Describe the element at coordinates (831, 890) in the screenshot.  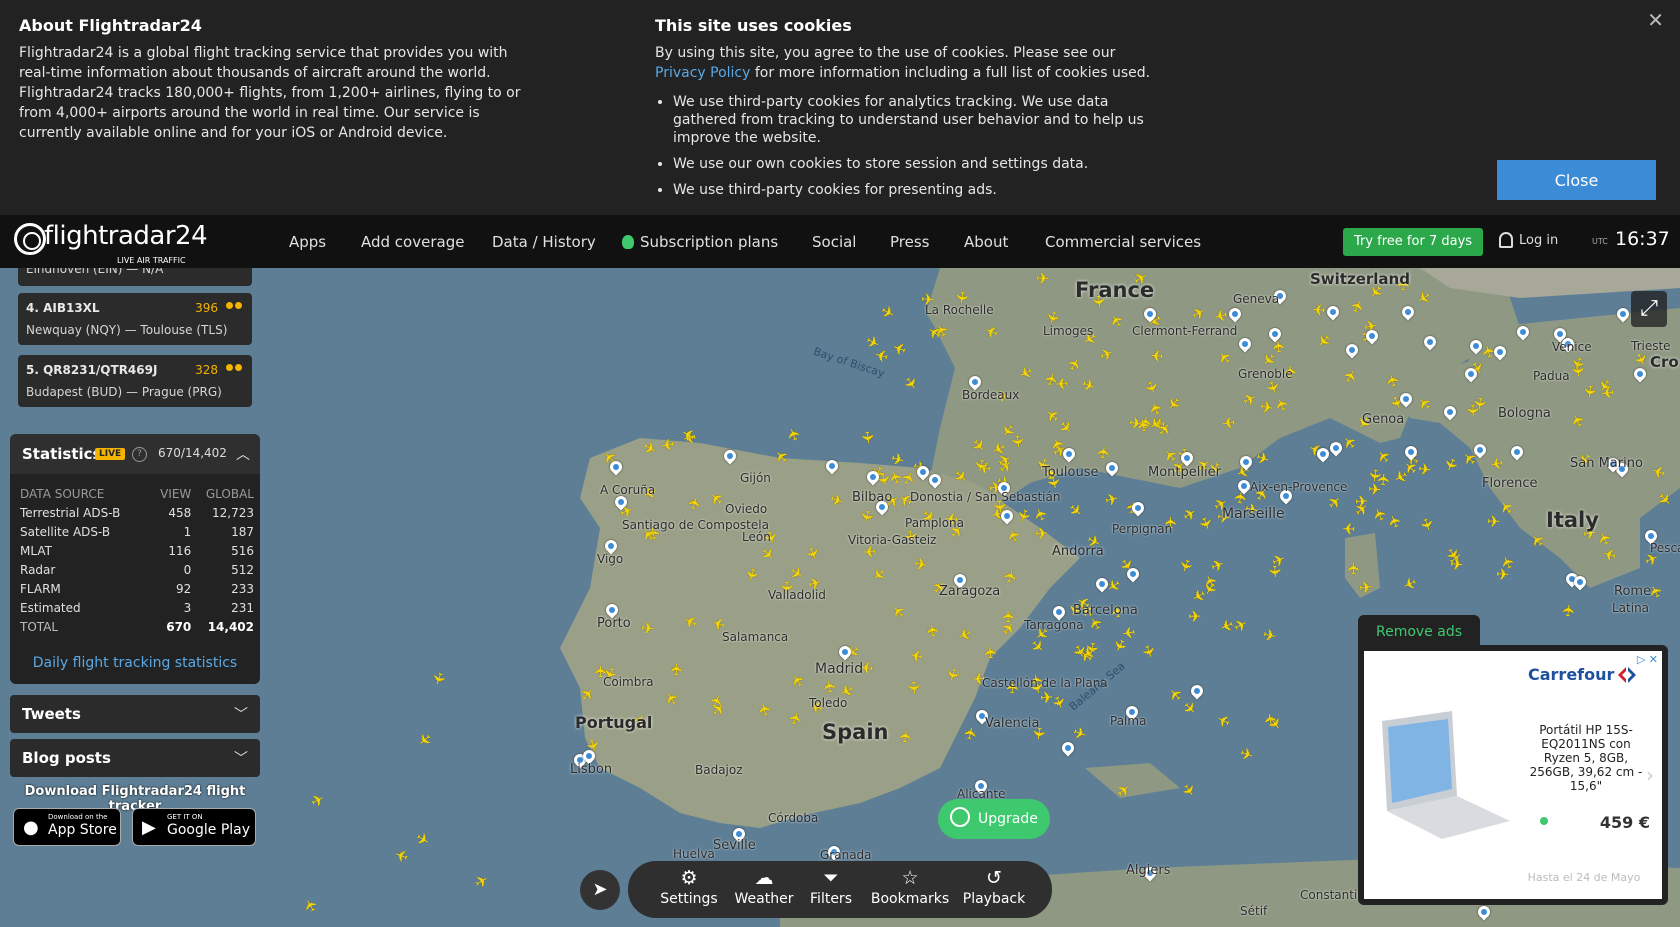
I see `filters-button: ⏷ Filters` at that location.